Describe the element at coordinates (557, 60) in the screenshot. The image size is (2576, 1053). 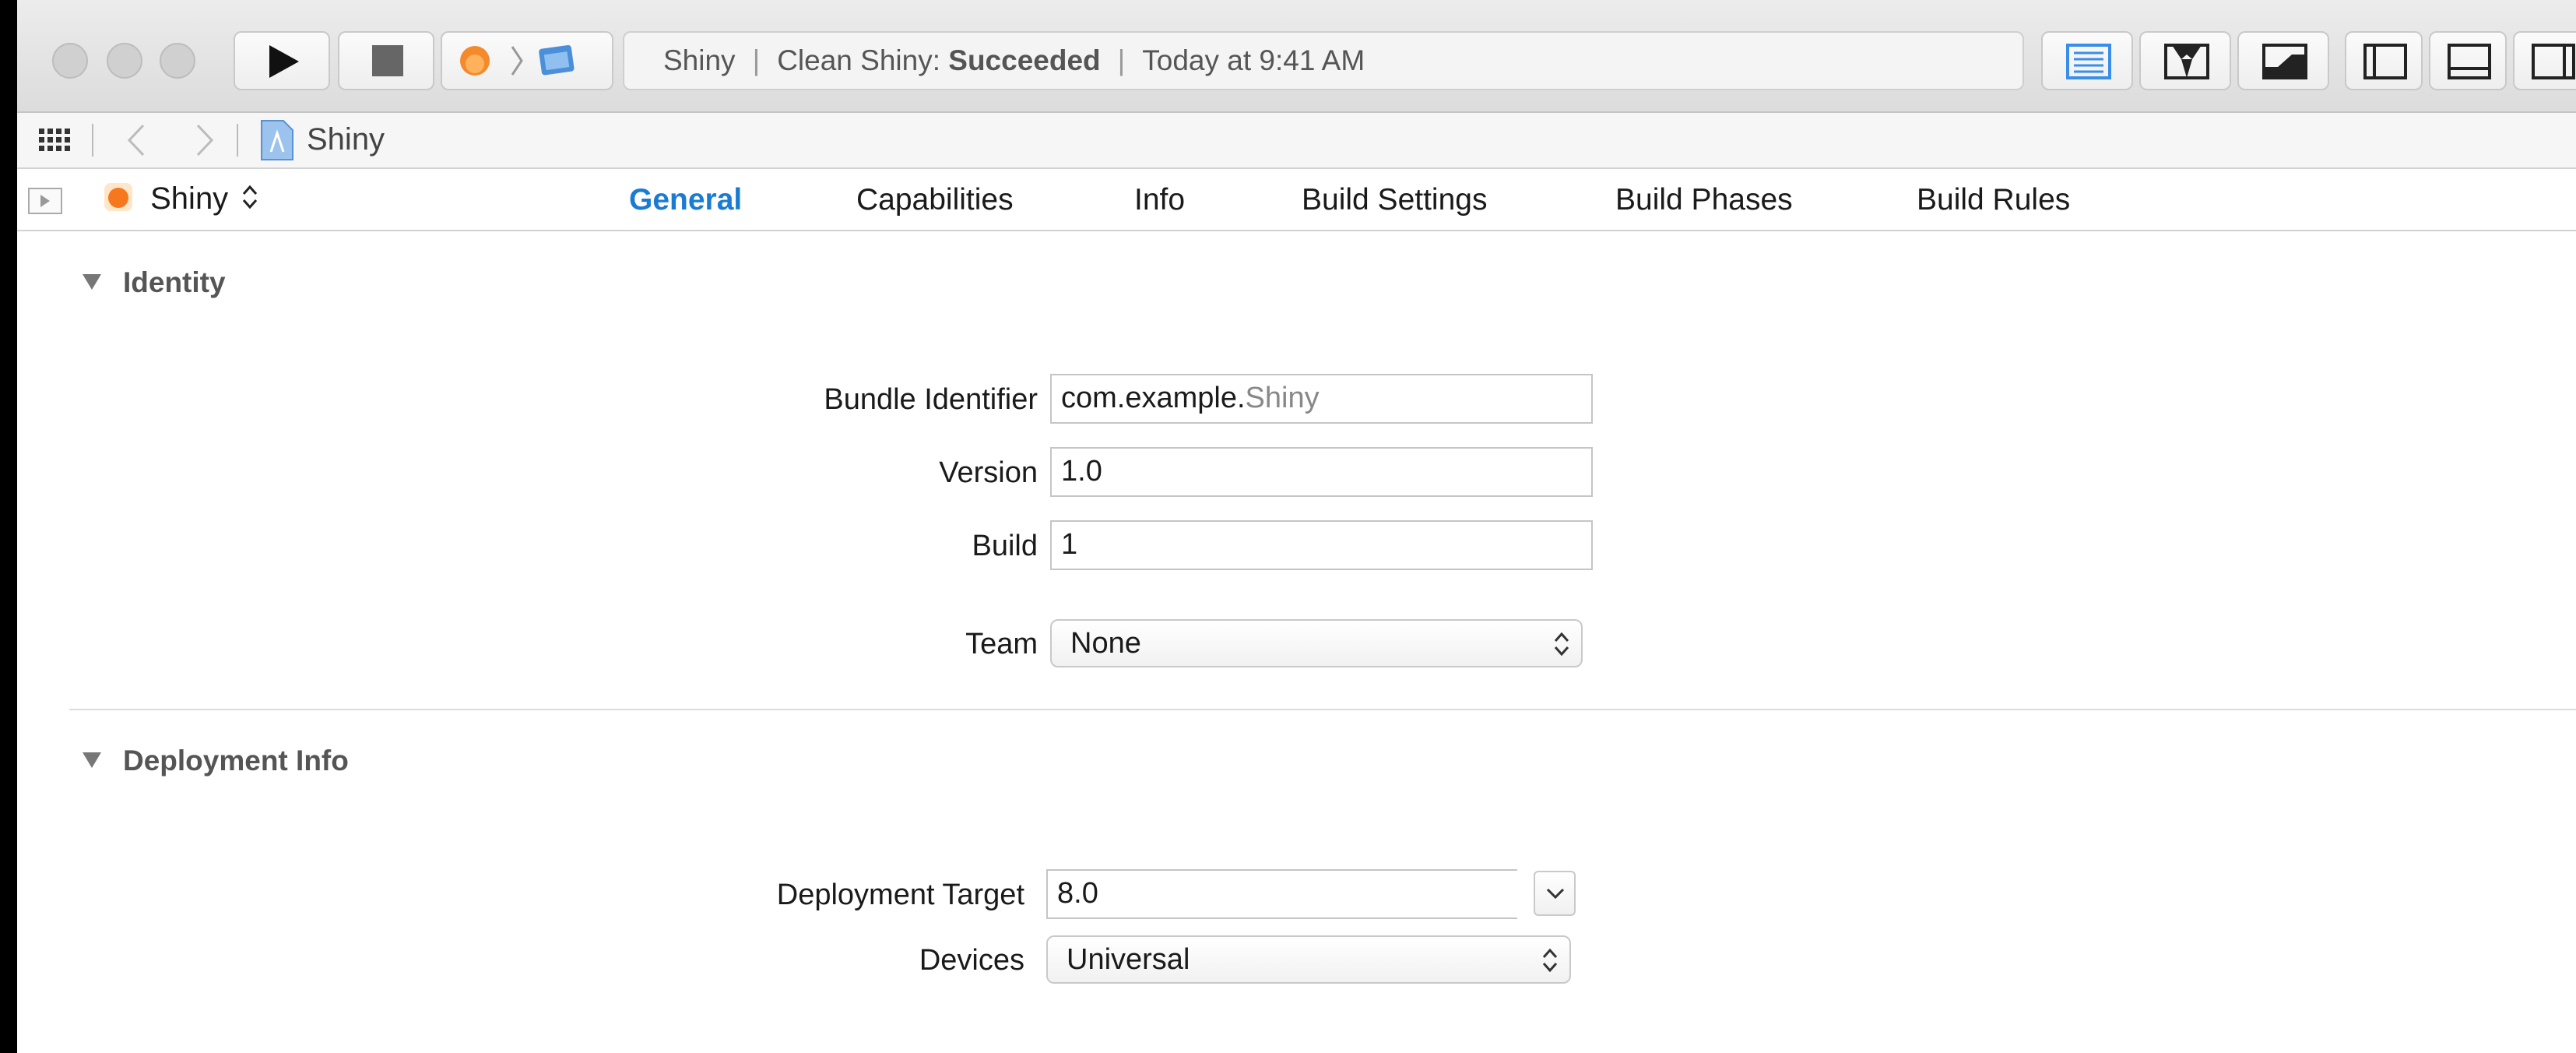
I see `device-icon` at that location.